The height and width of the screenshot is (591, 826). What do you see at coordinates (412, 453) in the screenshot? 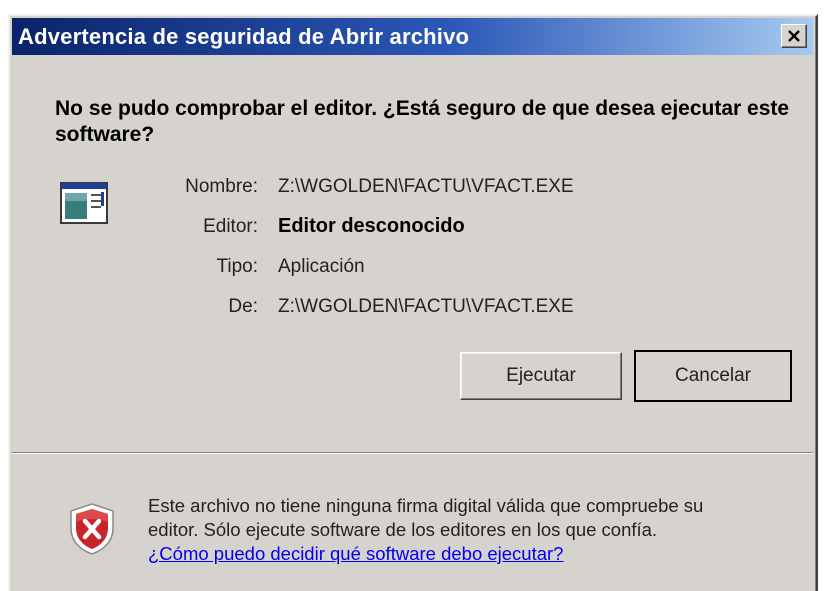
I see `separator` at bounding box center [412, 453].